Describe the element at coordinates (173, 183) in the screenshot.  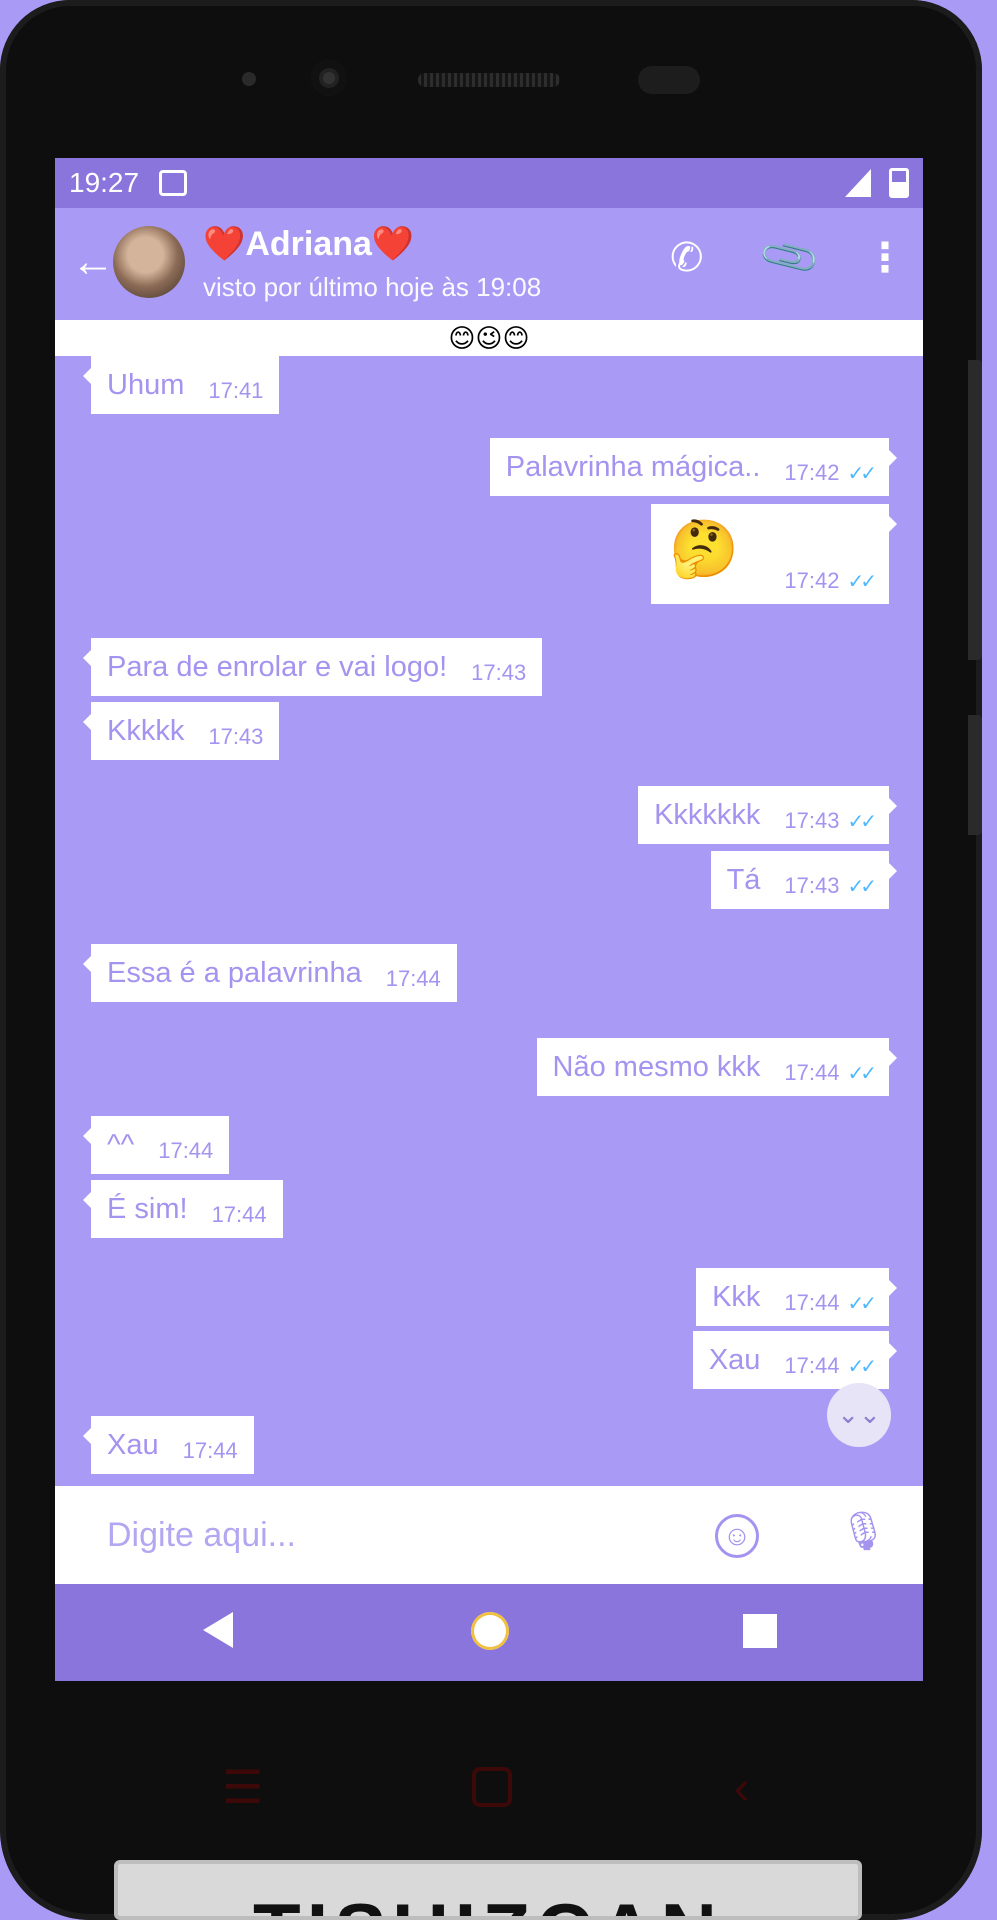
I see `notification-icon` at that location.